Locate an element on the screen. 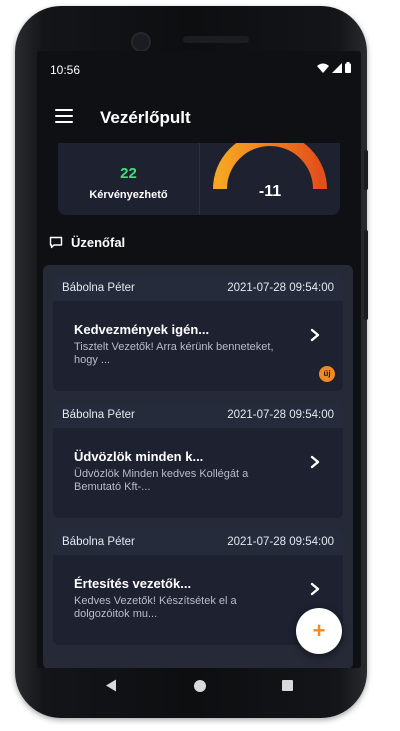  back-icon is located at coordinates (111, 685).